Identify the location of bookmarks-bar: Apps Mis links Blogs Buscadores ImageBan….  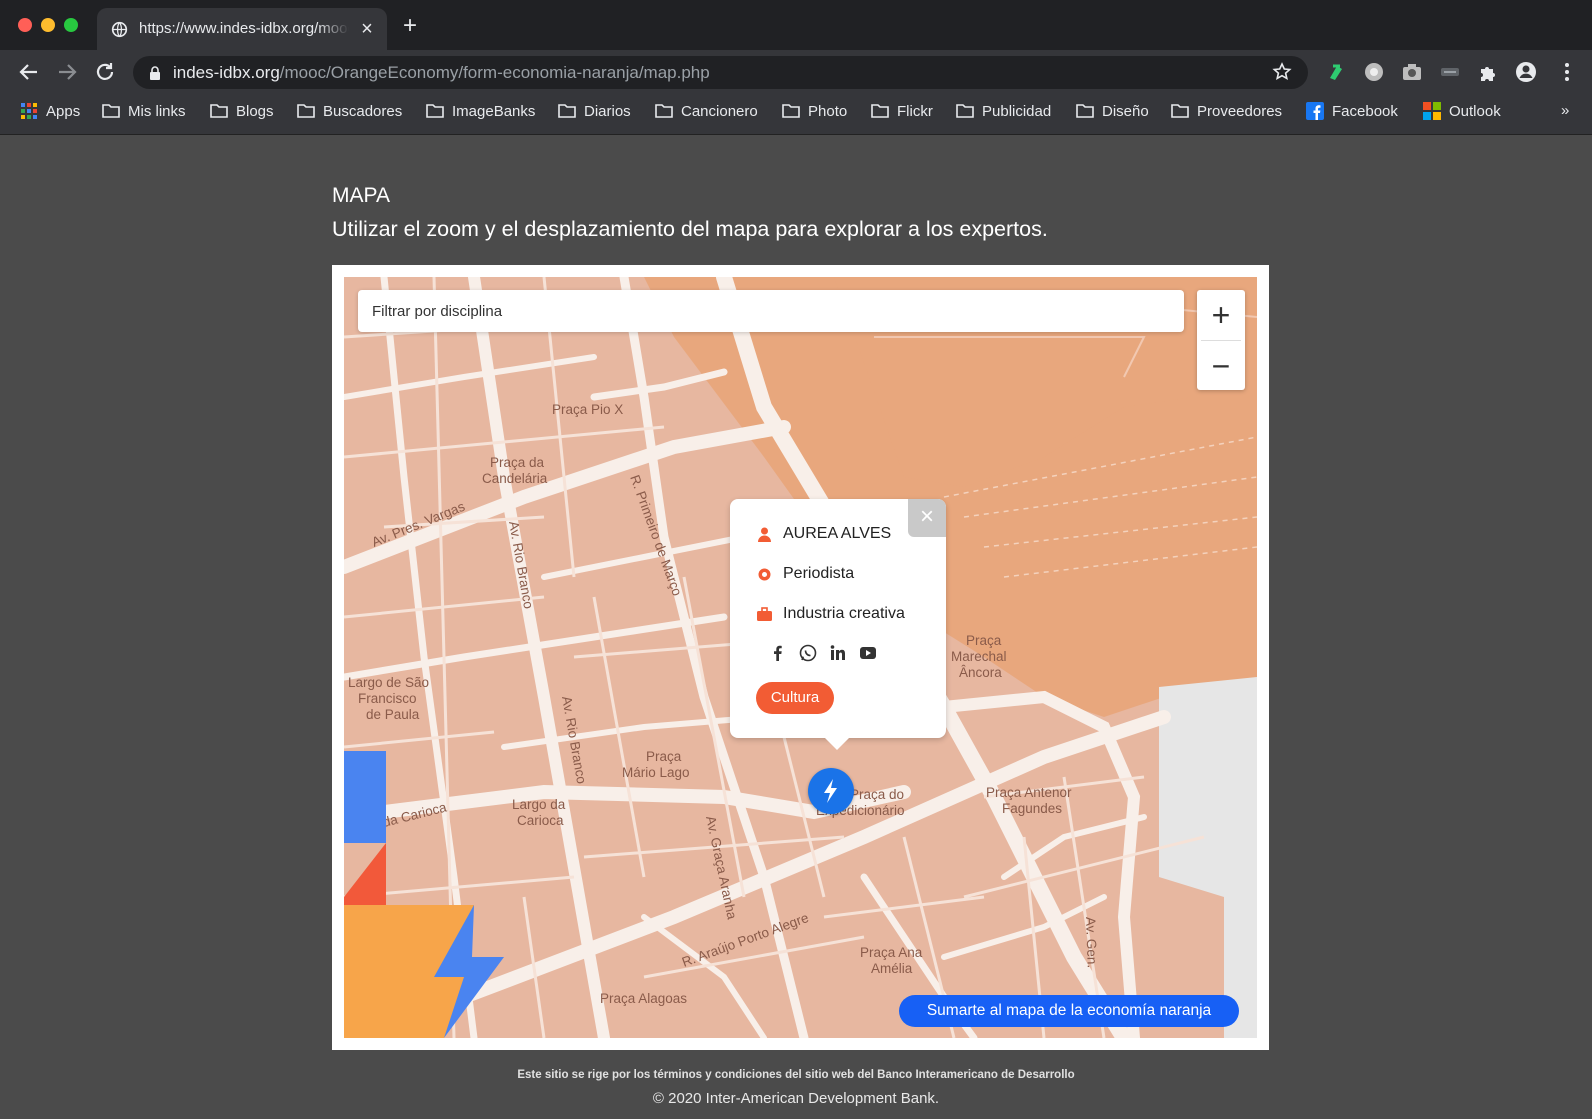
(796, 114).